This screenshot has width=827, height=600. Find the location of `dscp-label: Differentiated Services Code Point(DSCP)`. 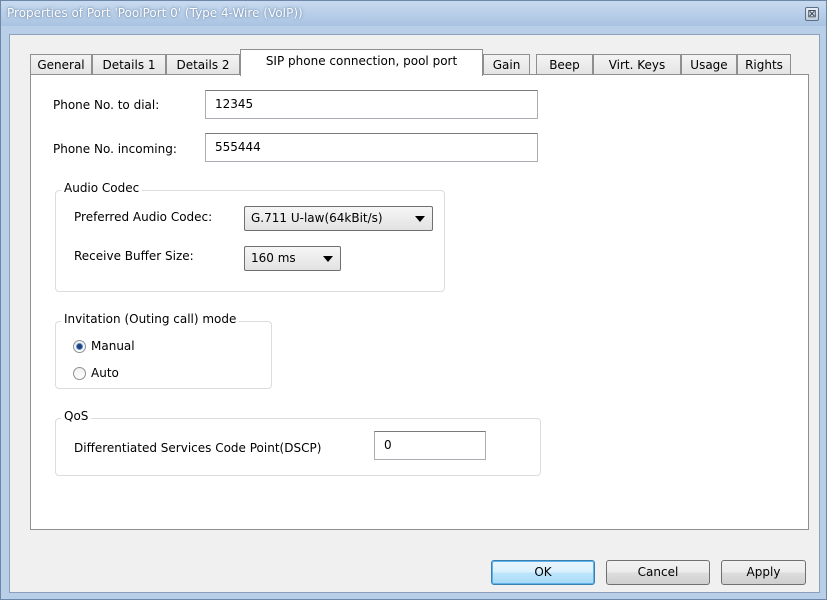

dscp-label: Differentiated Services Code Point(DSCP) is located at coordinates (198, 448).